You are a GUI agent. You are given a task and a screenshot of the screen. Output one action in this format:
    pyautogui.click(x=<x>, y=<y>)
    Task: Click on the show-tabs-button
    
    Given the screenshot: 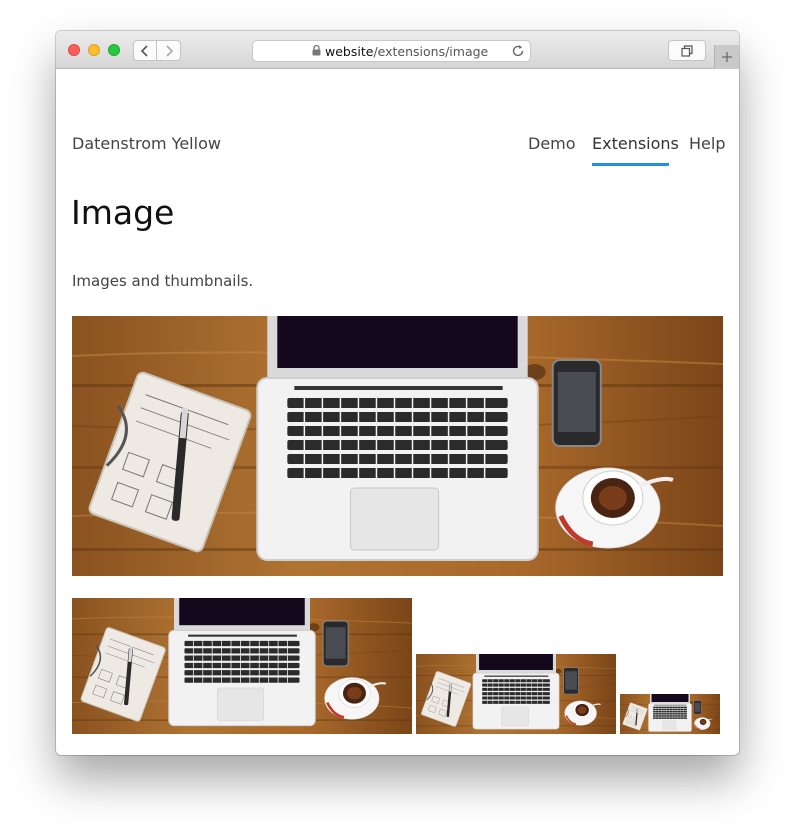 What is the action you would take?
    pyautogui.click(x=687, y=50)
    